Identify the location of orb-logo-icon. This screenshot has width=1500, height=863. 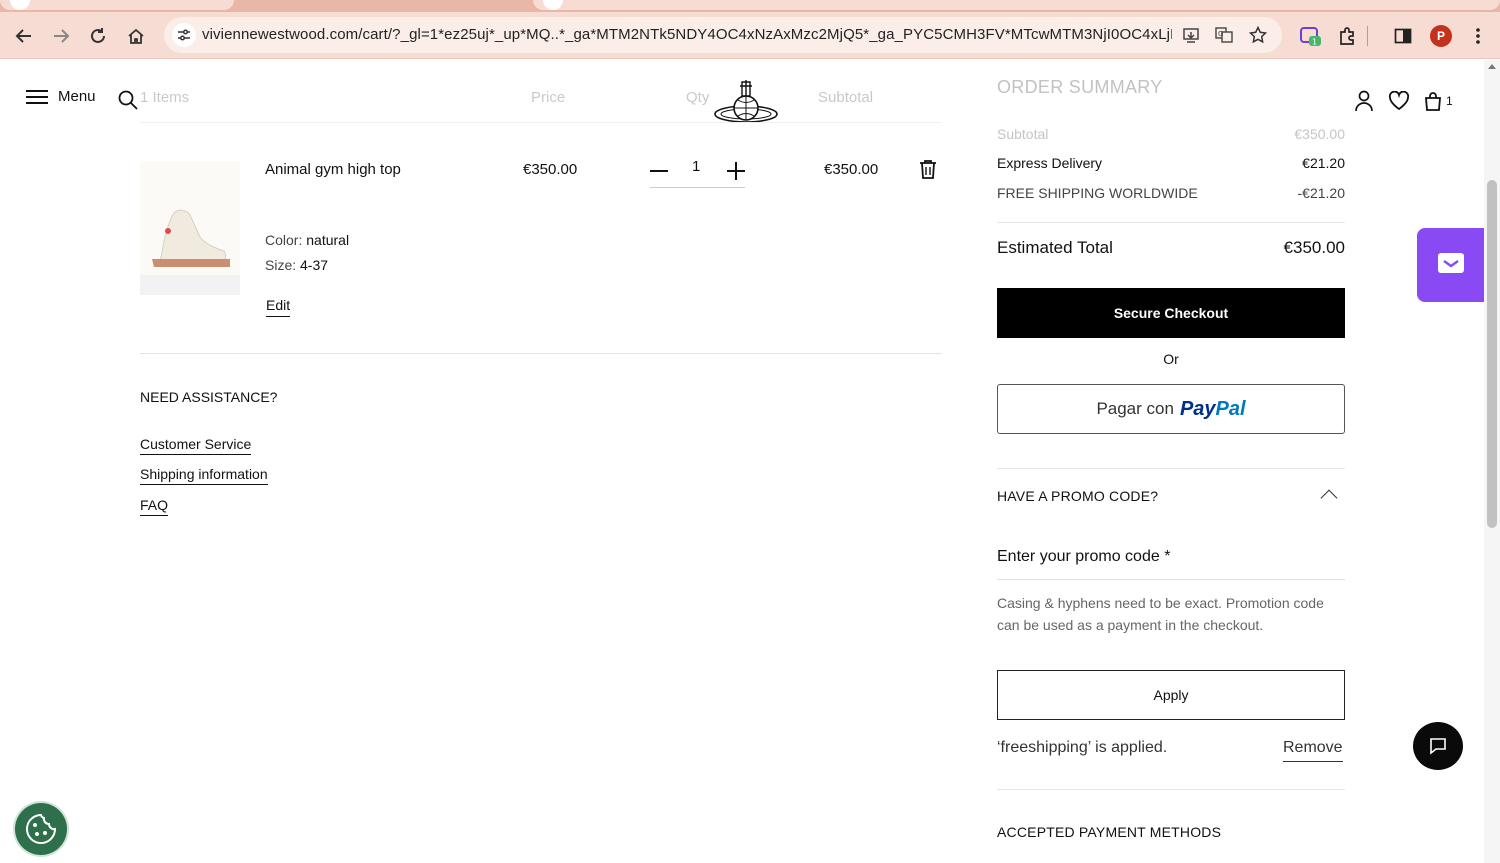
(746, 105).